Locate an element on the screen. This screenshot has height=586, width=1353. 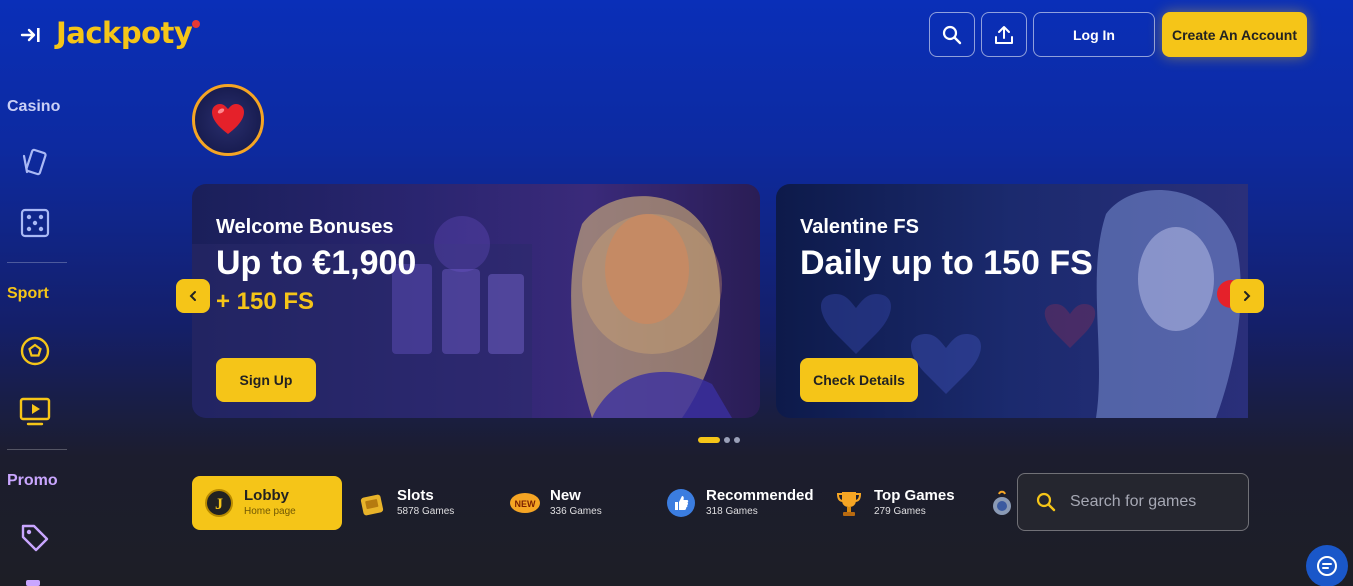
category-slots: Slots 5878 Games is located at coordinates (405, 503).